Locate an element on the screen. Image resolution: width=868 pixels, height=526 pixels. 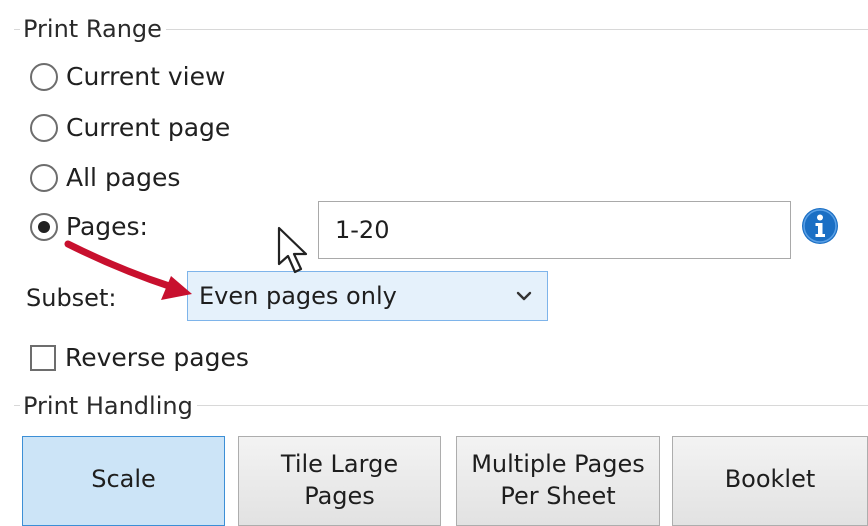
multiple-pages-per-sheet-button: Multiple Pages Per Sheet is located at coordinates (558, 481).